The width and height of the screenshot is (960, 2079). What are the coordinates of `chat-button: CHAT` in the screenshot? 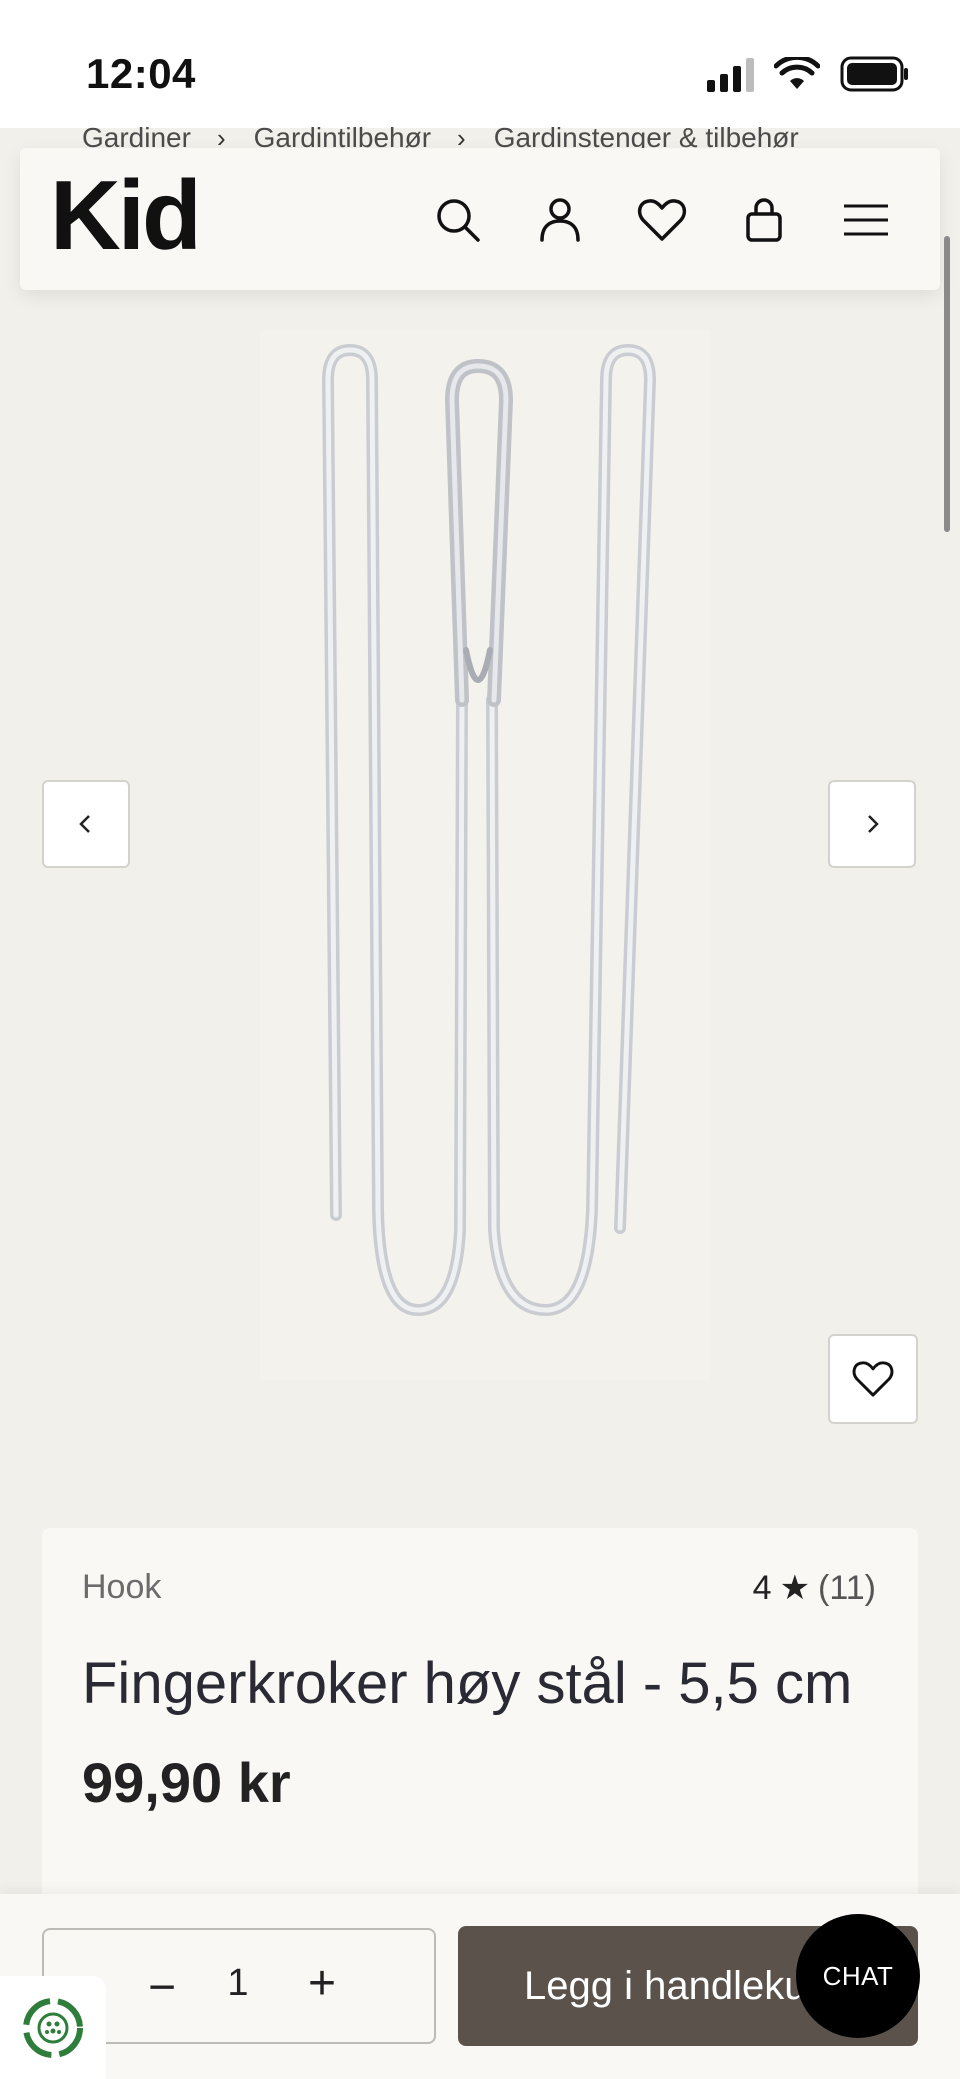 It's located at (858, 1976).